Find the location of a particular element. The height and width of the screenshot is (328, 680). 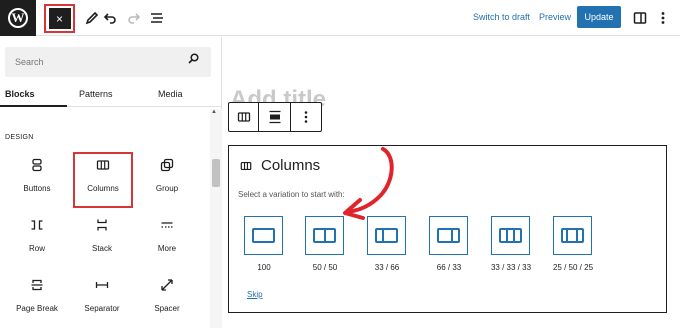

block-buttons: Buttons is located at coordinates (37, 180).